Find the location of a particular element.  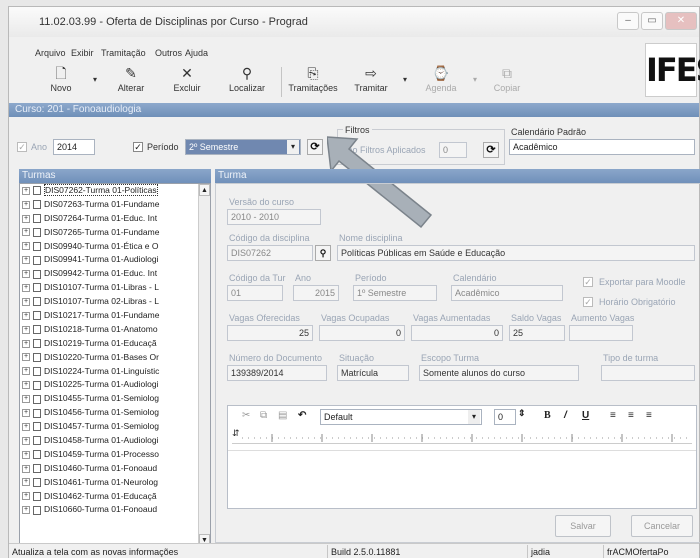

align-right-icon: ≡ is located at coordinates (649, 415).